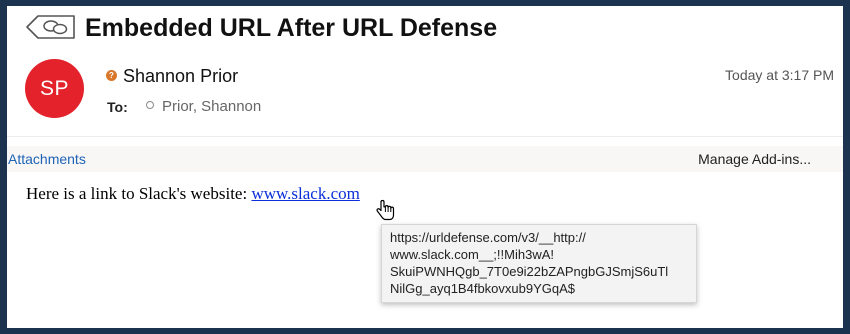 This screenshot has width=850, height=334. What do you see at coordinates (180, 76) in the screenshot?
I see `sender-name: Shannon Prior` at bounding box center [180, 76].